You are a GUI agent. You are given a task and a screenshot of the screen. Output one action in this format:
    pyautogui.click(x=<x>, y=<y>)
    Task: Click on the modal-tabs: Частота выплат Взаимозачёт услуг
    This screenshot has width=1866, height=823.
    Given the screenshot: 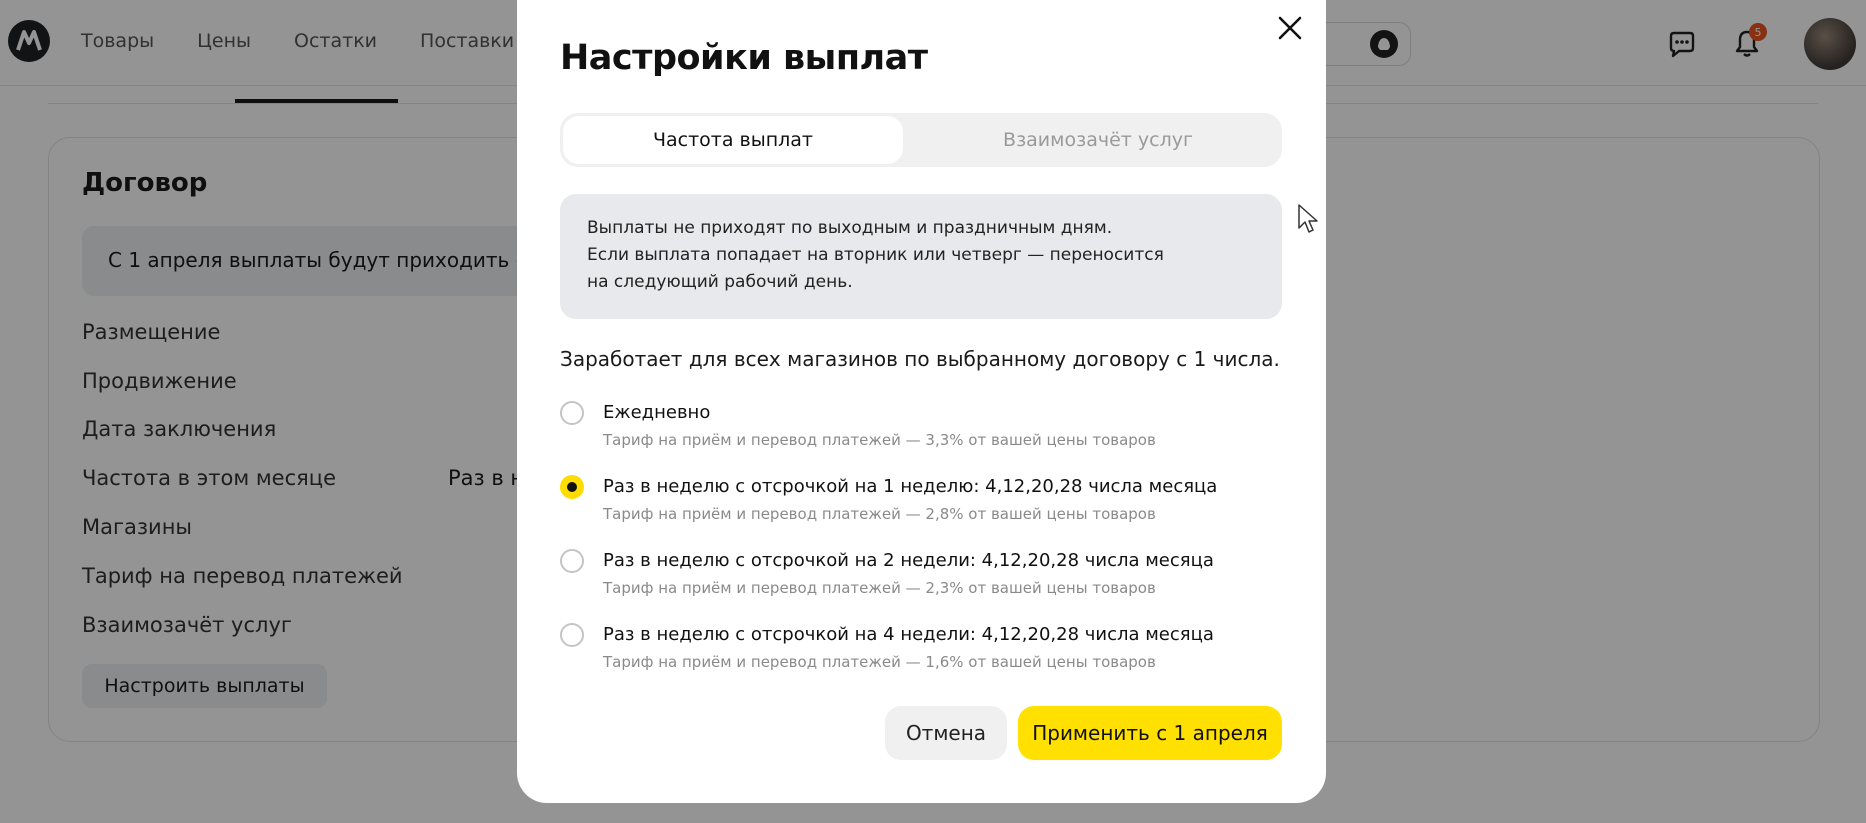 What is the action you would take?
    pyautogui.click(x=921, y=140)
    